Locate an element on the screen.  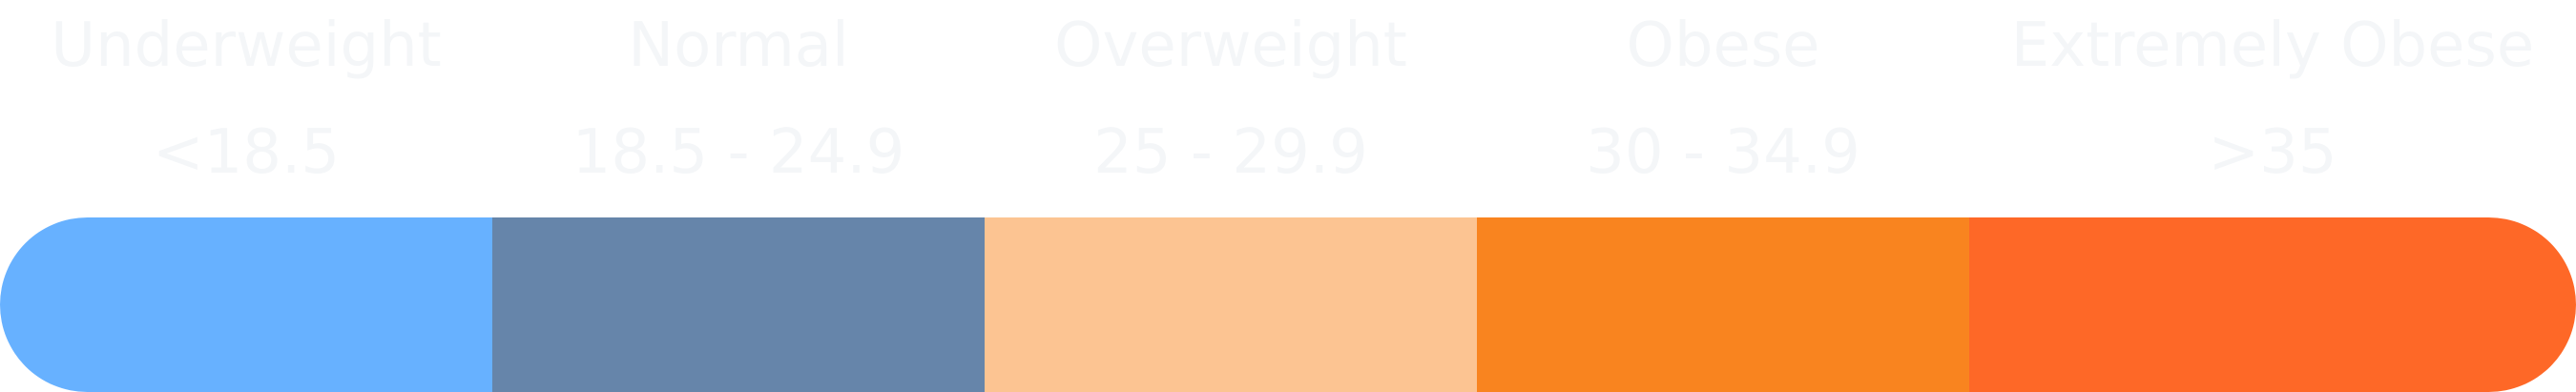
segment-overweight is located at coordinates (1231, 304).